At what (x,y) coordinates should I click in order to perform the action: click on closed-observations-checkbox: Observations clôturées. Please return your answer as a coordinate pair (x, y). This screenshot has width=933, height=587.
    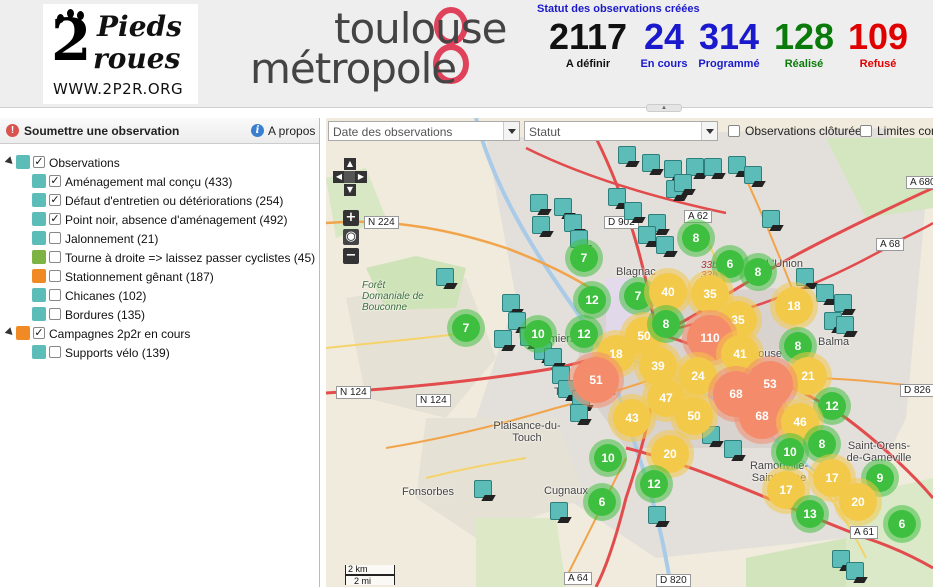
    Looking at the image, I should click on (798, 131).